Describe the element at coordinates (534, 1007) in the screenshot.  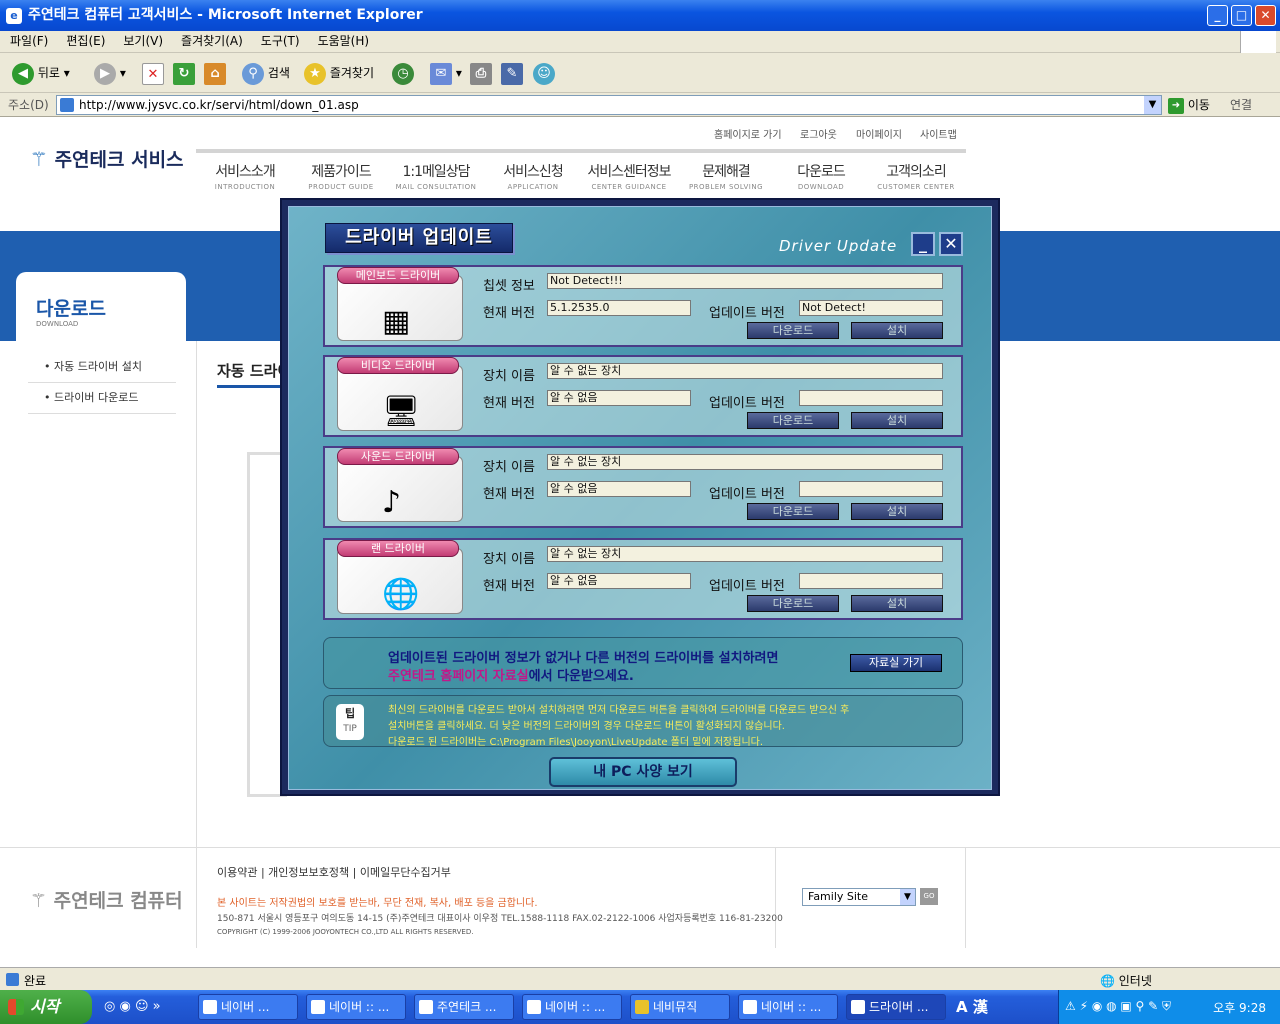
I see `ie-icon` at that location.